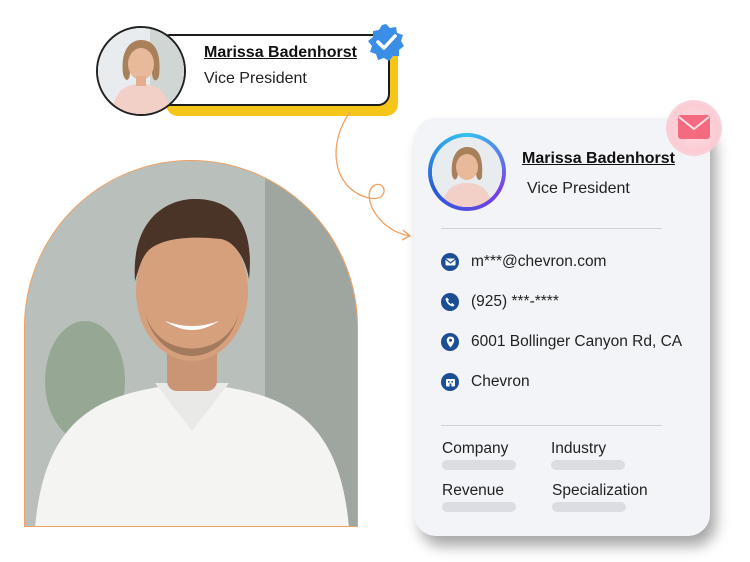 This screenshot has height=562, width=750. I want to click on phone-row: (925) ***-****, so click(500, 302).